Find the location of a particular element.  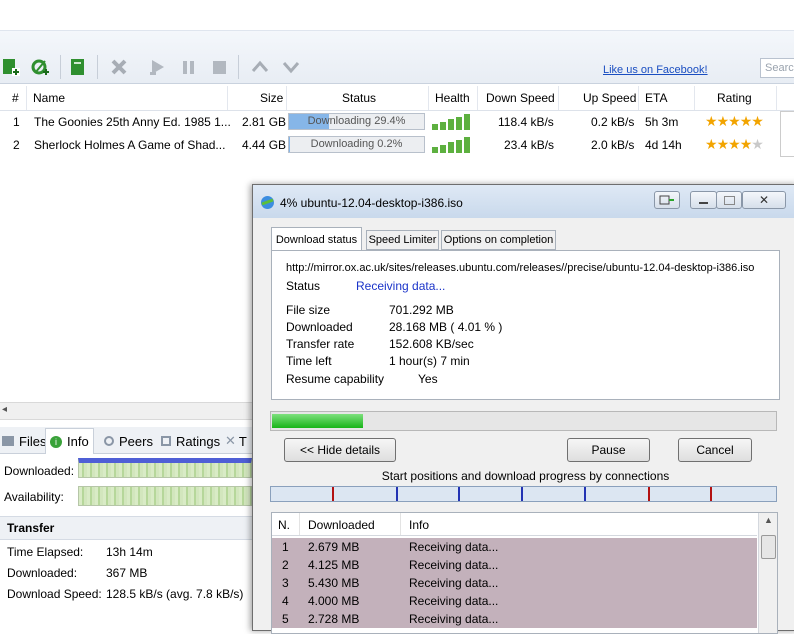

maximize-icon is located at coordinates (729, 200).